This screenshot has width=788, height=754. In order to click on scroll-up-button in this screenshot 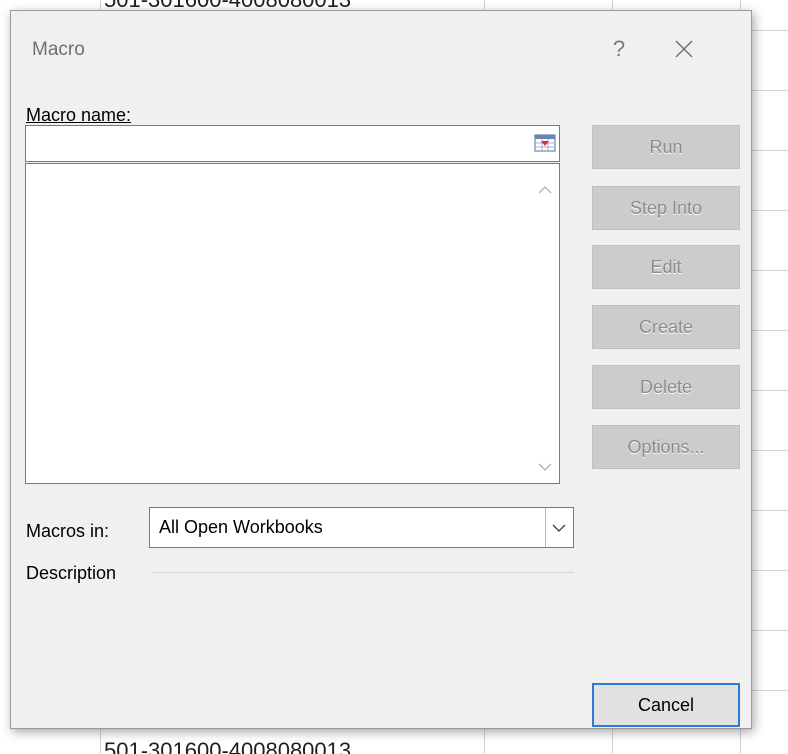, I will do `click(545, 188)`.